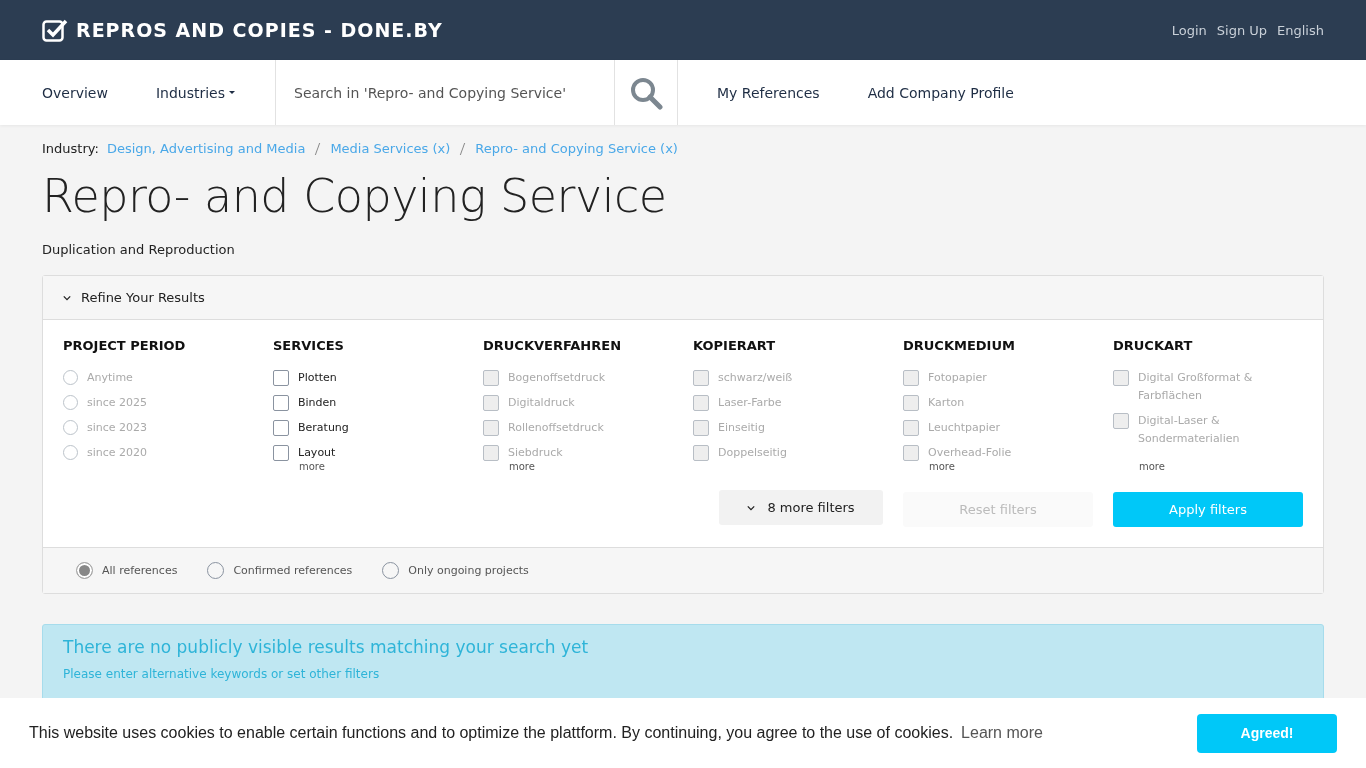  What do you see at coordinates (317, 378) in the screenshot?
I see `option-label: Plotten` at bounding box center [317, 378].